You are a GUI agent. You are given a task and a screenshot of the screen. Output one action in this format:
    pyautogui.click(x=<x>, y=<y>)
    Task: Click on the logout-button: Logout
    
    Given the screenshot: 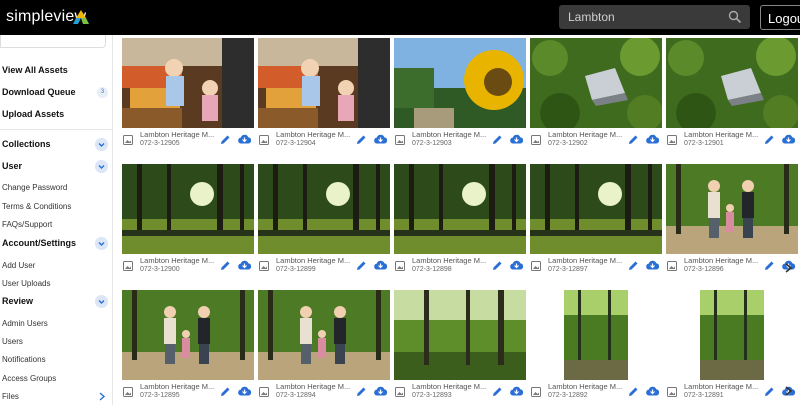 What is the action you would take?
    pyautogui.click(x=780, y=17)
    